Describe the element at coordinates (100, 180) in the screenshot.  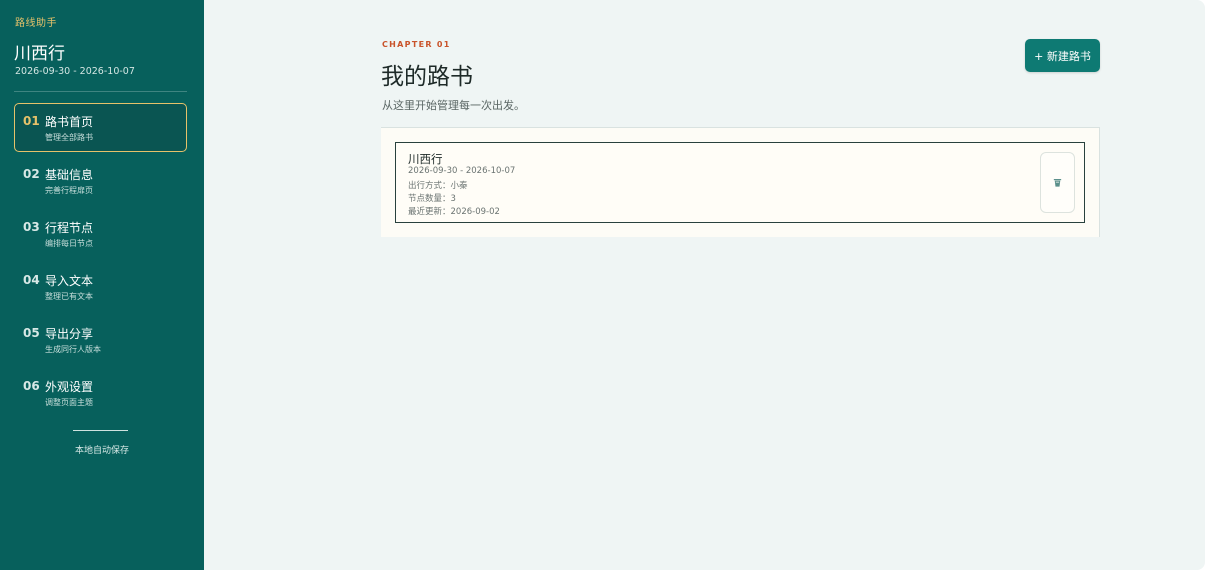
I see `sidebar-item-basic-info: 02 基础信息 完善行程扉页` at that location.